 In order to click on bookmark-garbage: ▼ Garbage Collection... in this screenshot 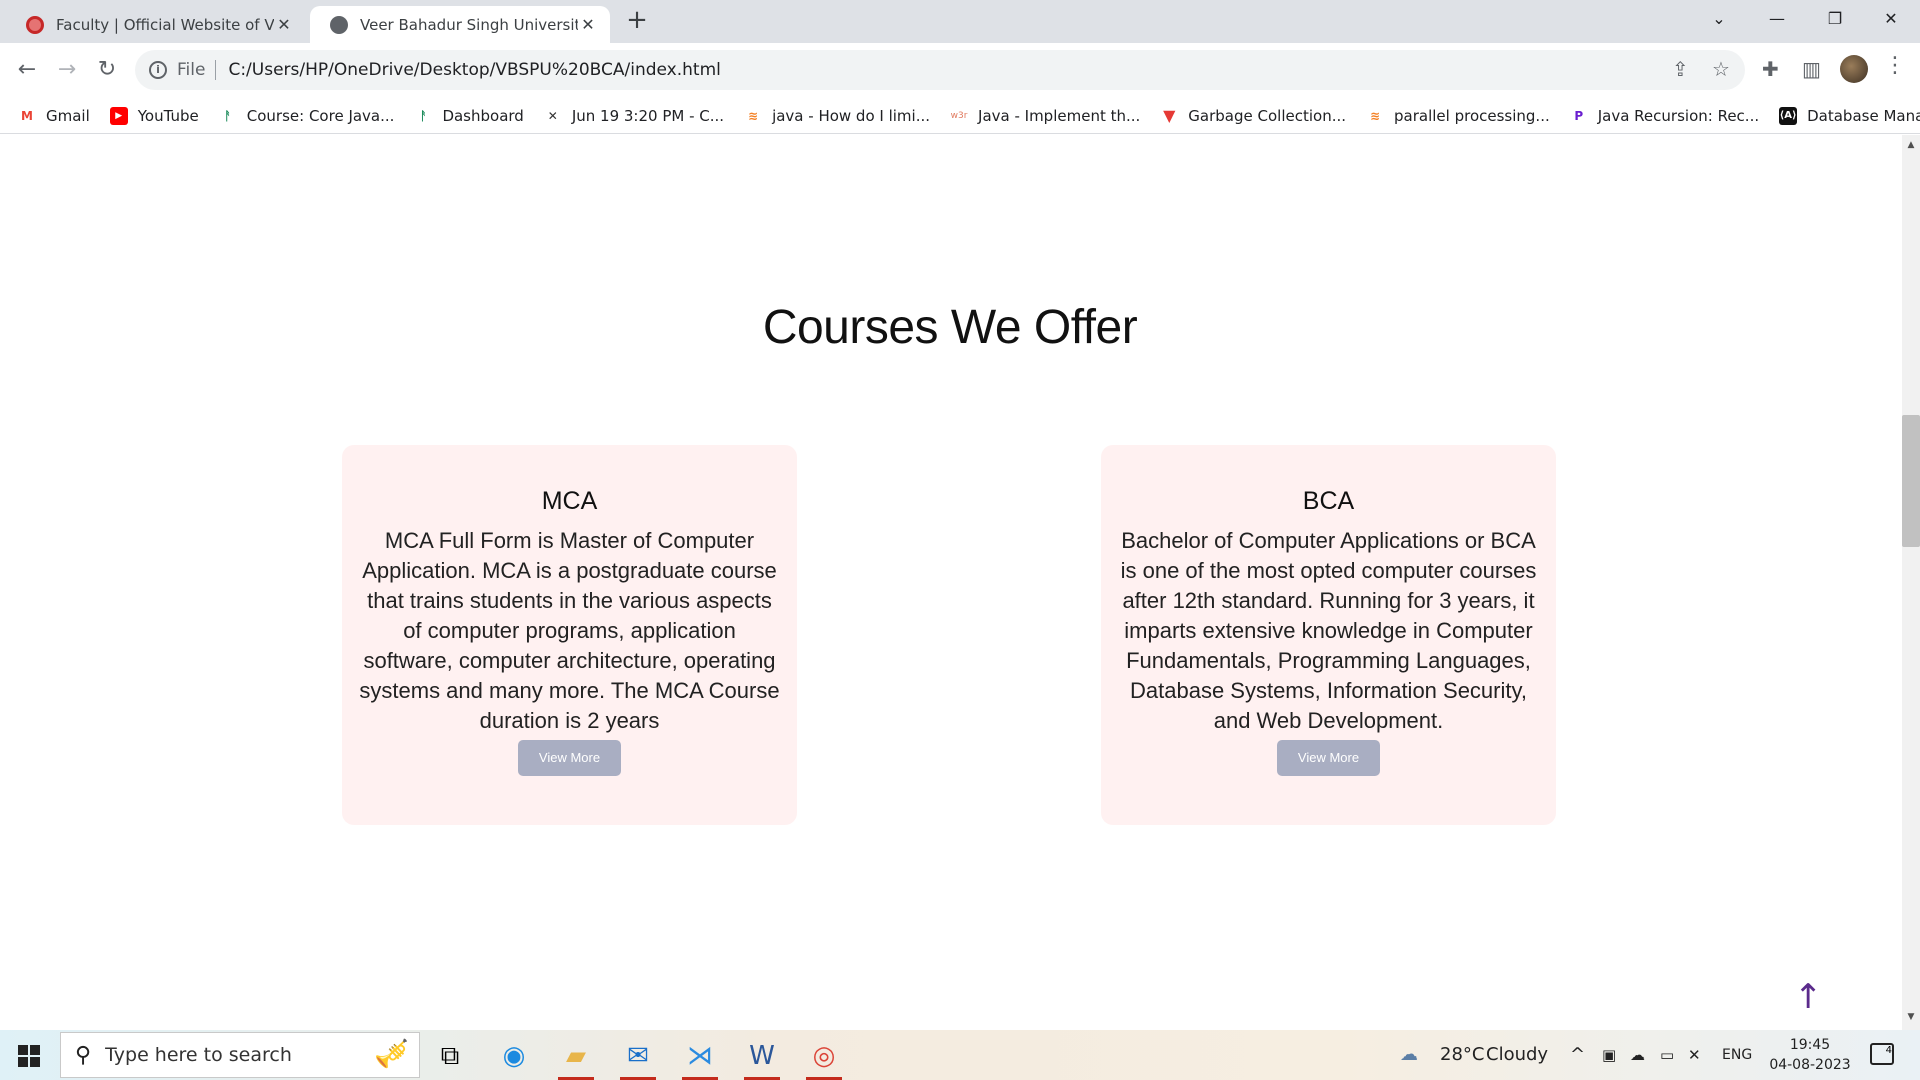, I will do `click(1253, 115)`.